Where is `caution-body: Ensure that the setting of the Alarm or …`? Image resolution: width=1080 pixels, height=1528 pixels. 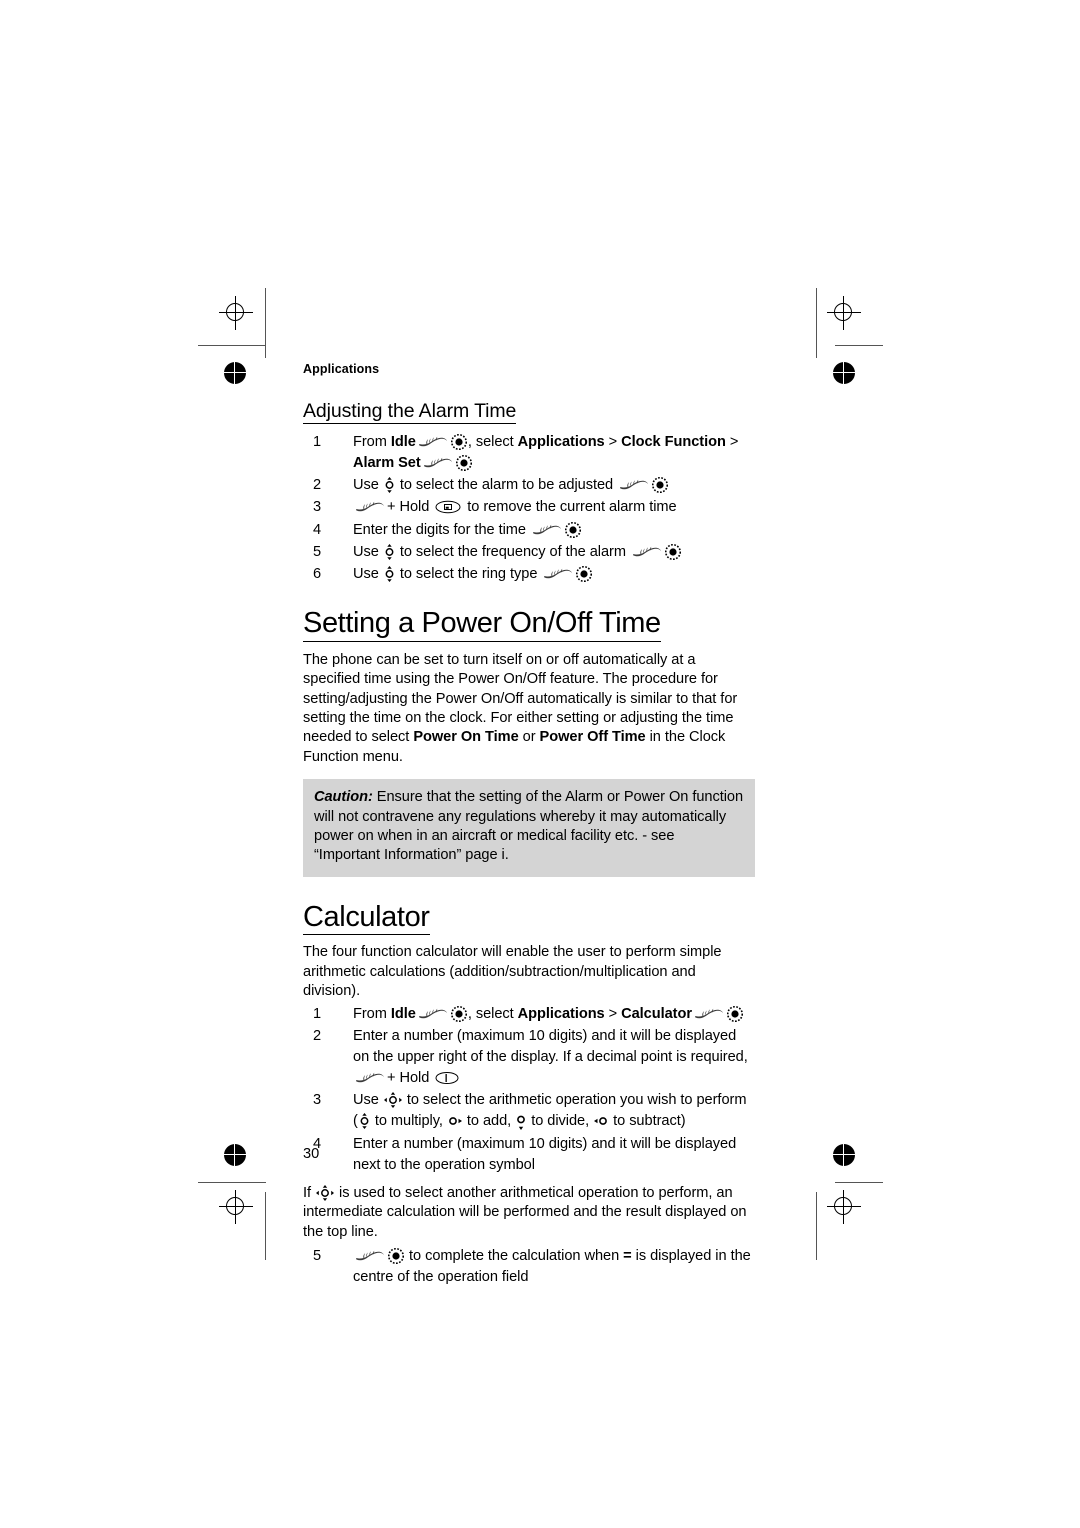
caution-body: Ensure that the setting of the Alarm or … is located at coordinates (529, 826).